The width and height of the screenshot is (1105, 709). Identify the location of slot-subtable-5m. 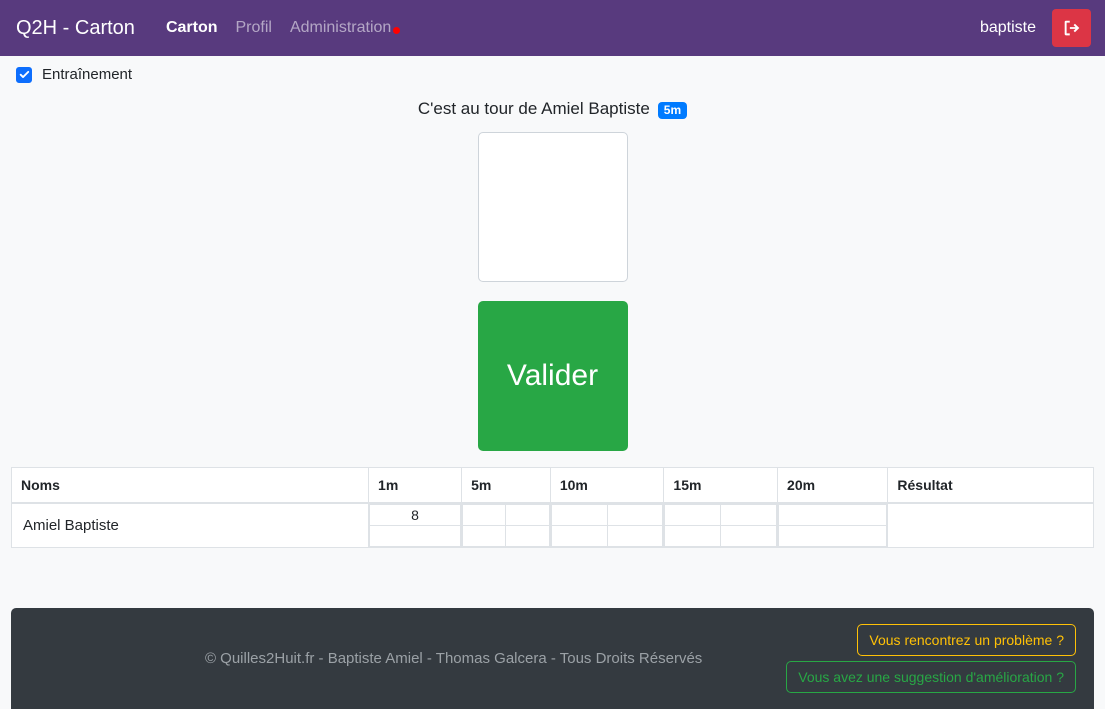
(506, 525).